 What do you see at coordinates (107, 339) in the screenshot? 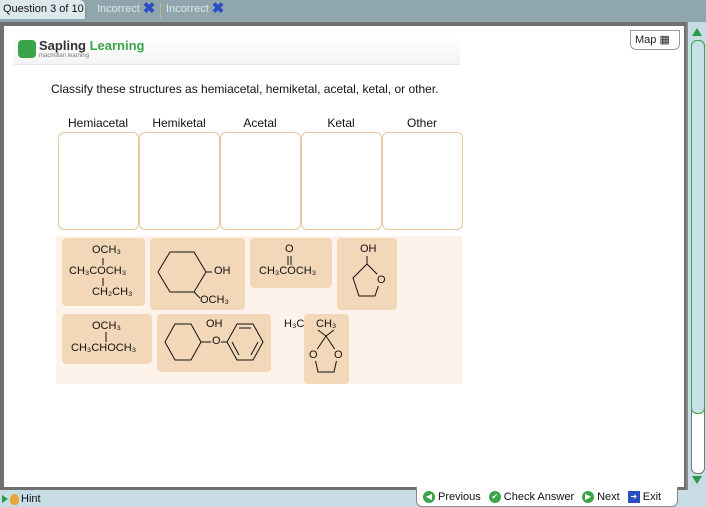
I see `structure-tile: OCH₃ CH₃CHOCH₃` at bounding box center [107, 339].